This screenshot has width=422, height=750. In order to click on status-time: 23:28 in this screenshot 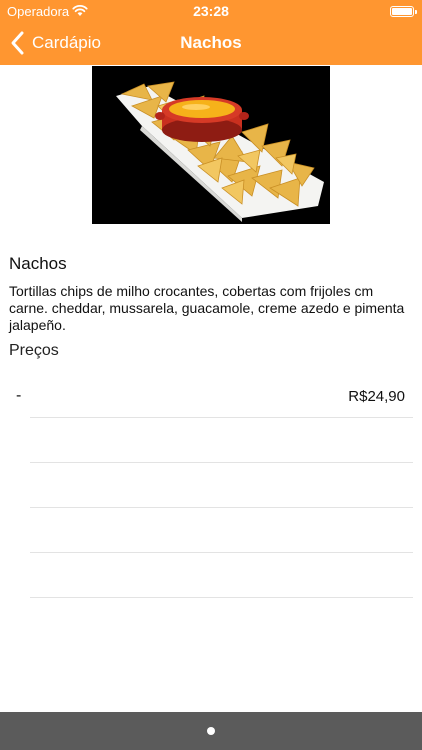, I will do `click(211, 11)`.